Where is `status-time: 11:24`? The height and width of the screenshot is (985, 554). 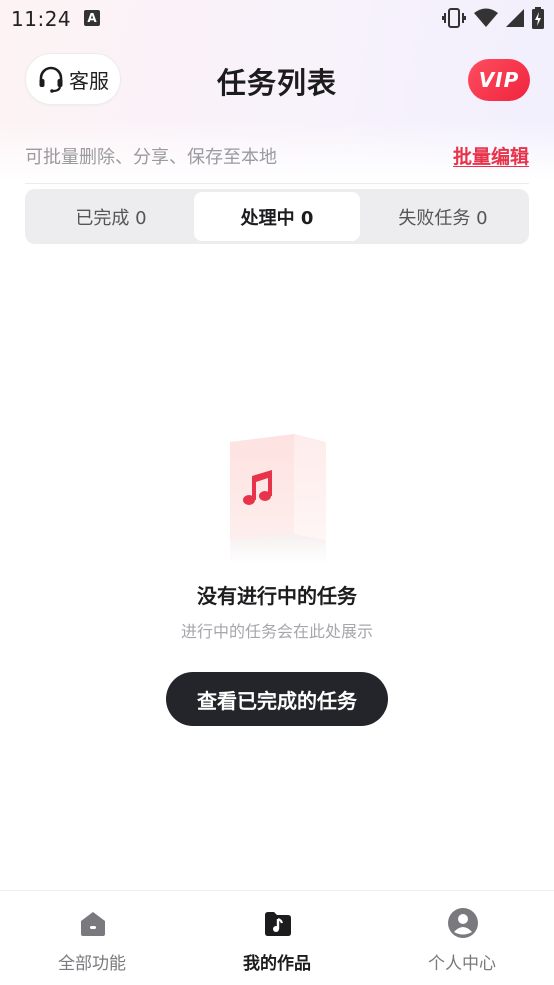 status-time: 11:24 is located at coordinates (41, 19).